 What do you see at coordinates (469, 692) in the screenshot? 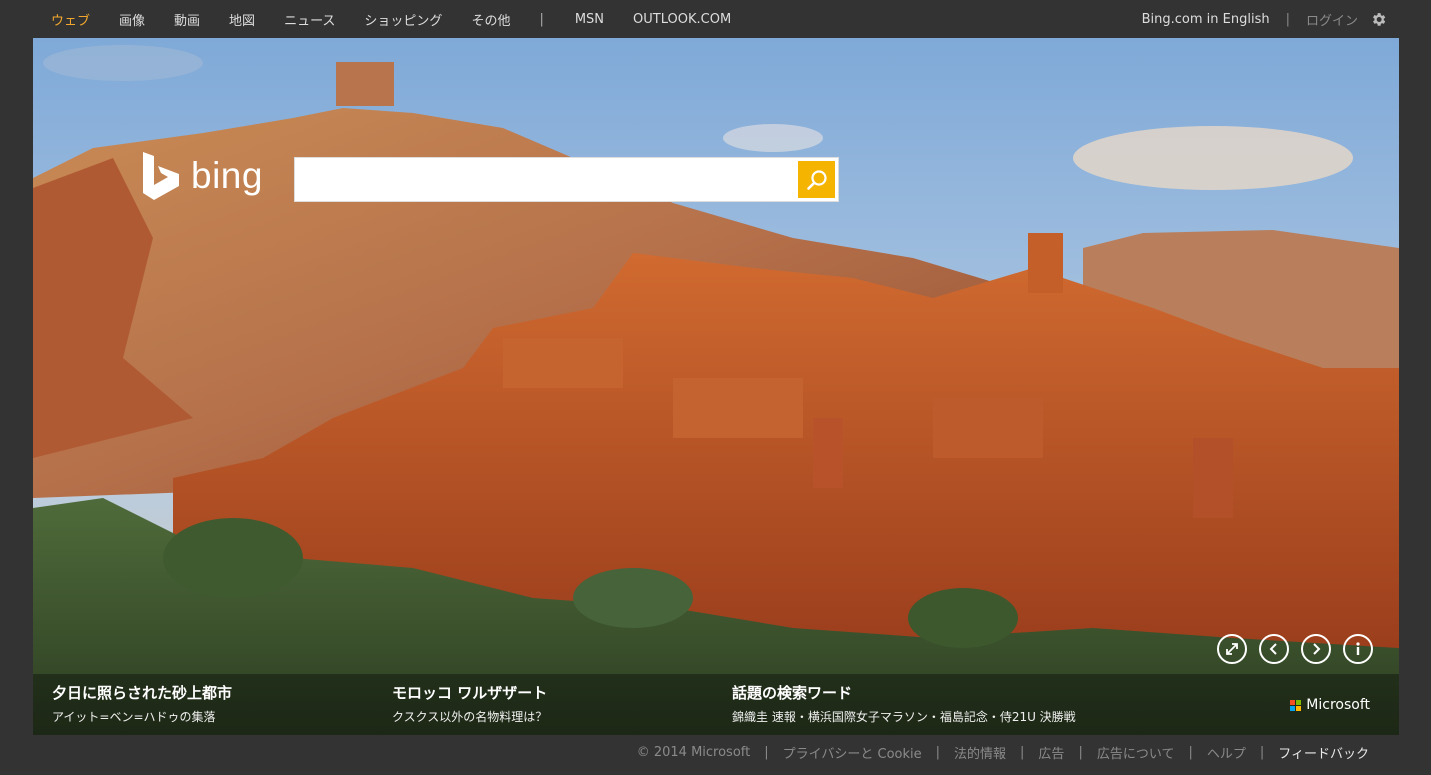
I see `story-2-title: モロッコ ワルザザート` at bounding box center [469, 692].